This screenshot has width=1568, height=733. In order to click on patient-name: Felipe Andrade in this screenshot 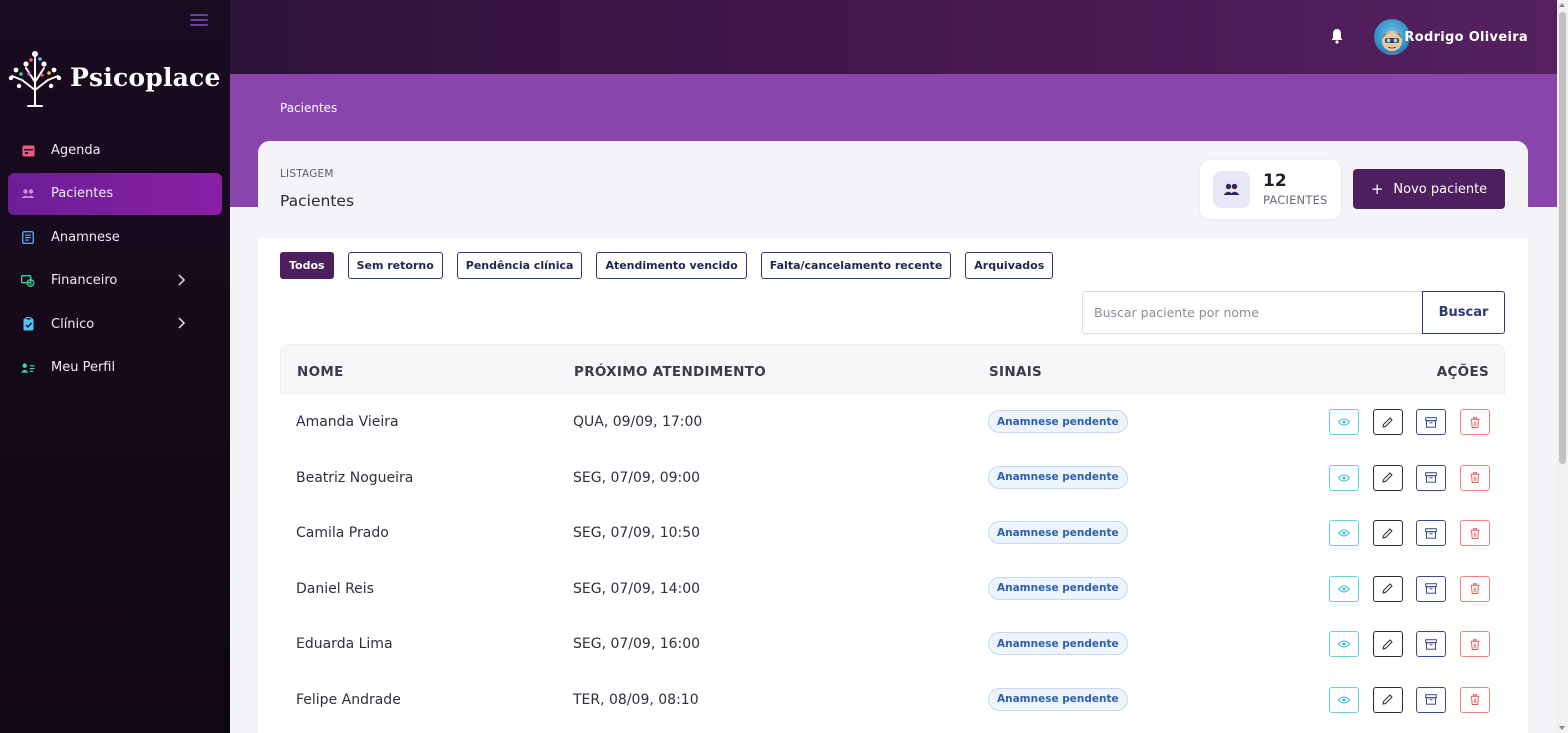, I will do `click(348, 700)`.